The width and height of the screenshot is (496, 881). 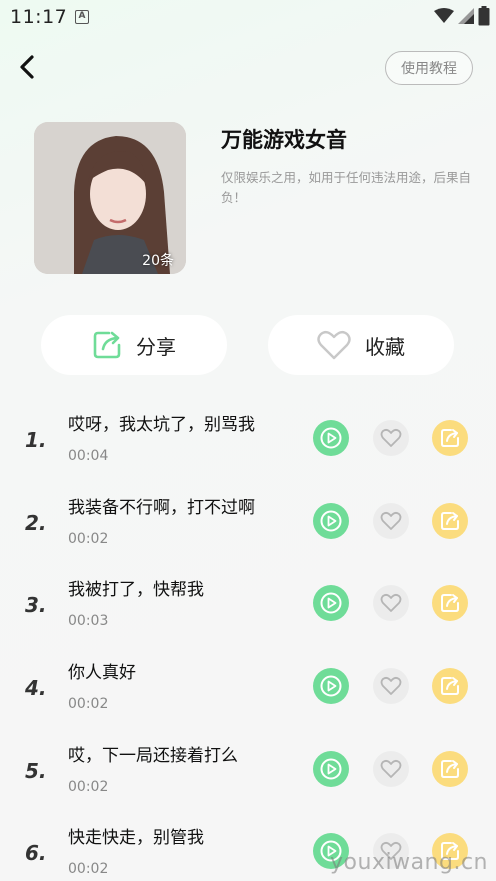 What do you see at coordinates (110, 198) in the screenshot?
I see `album-cover: 20条` at bounding box center [110, 198].